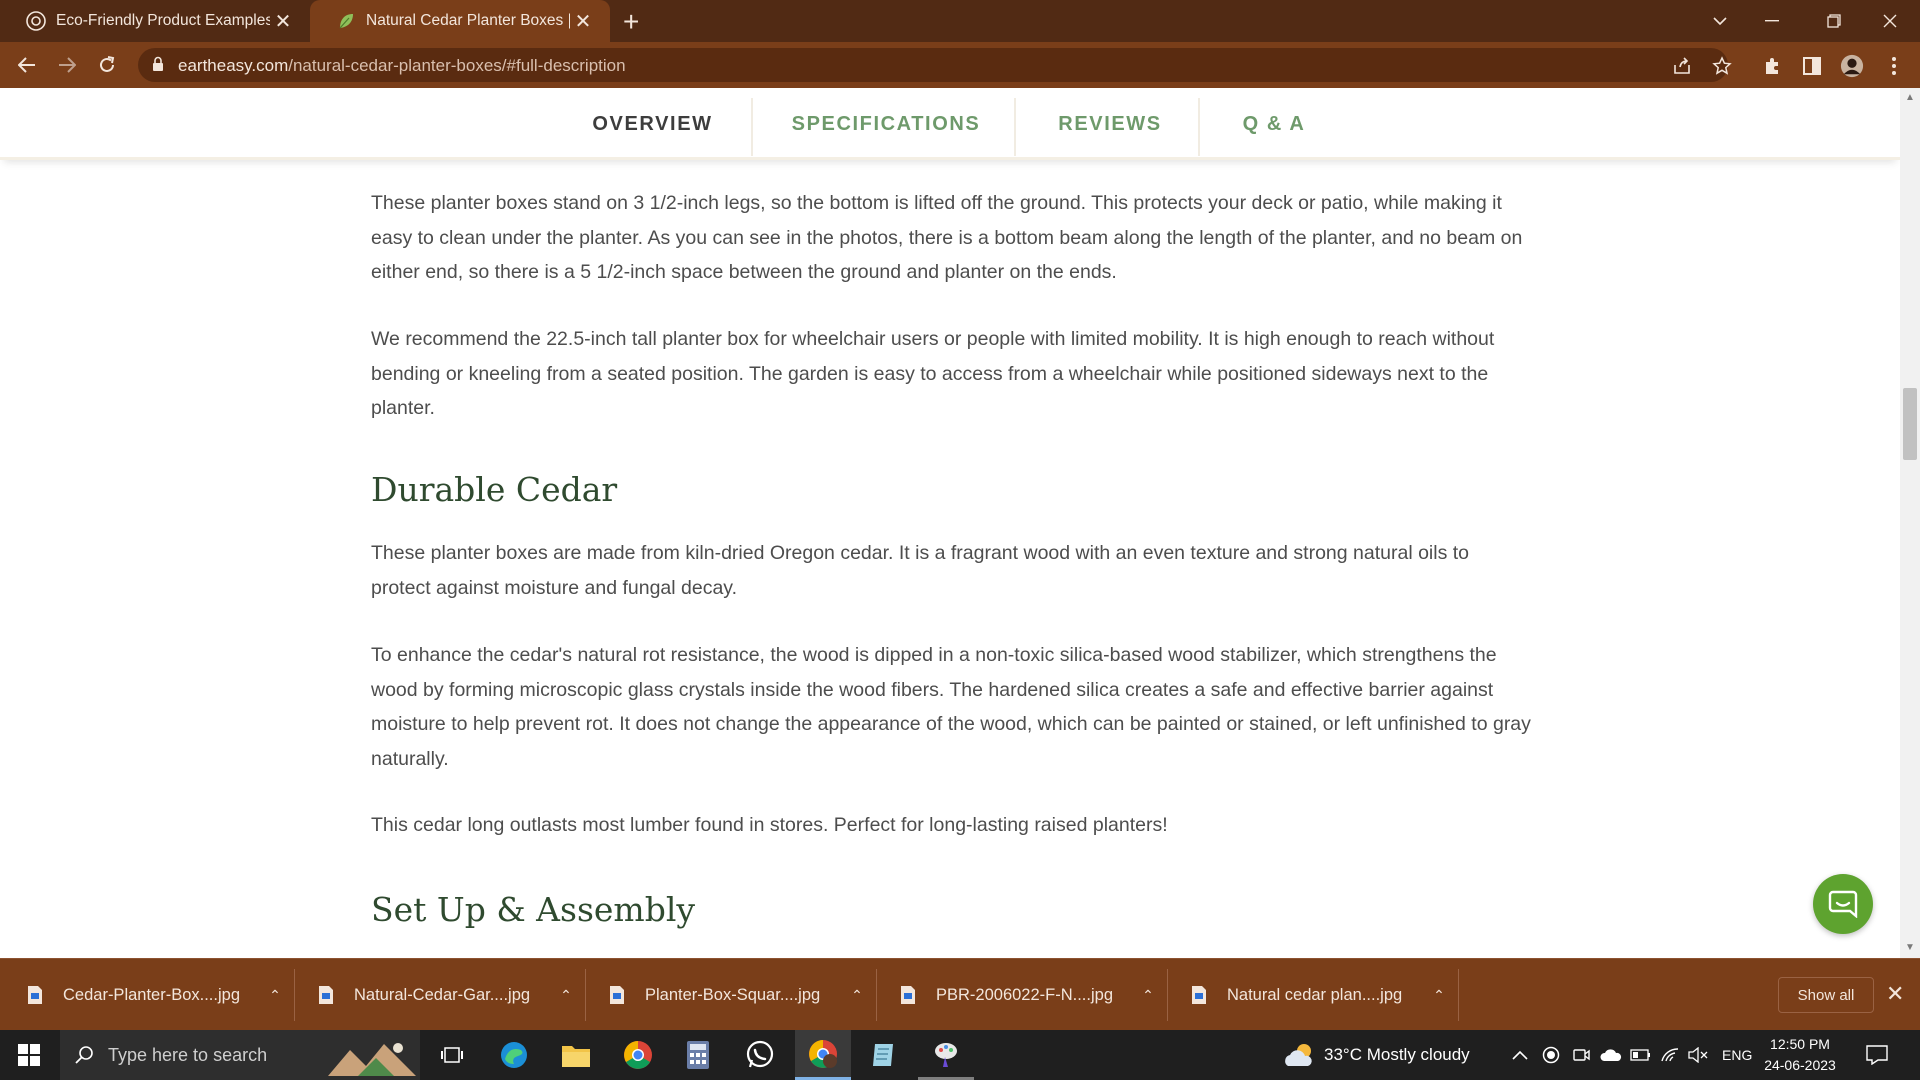  What do you see at coordinates (1720, 21) in the screenshot?
I see `tab-search-icon` at bounding box center [1720, 21].